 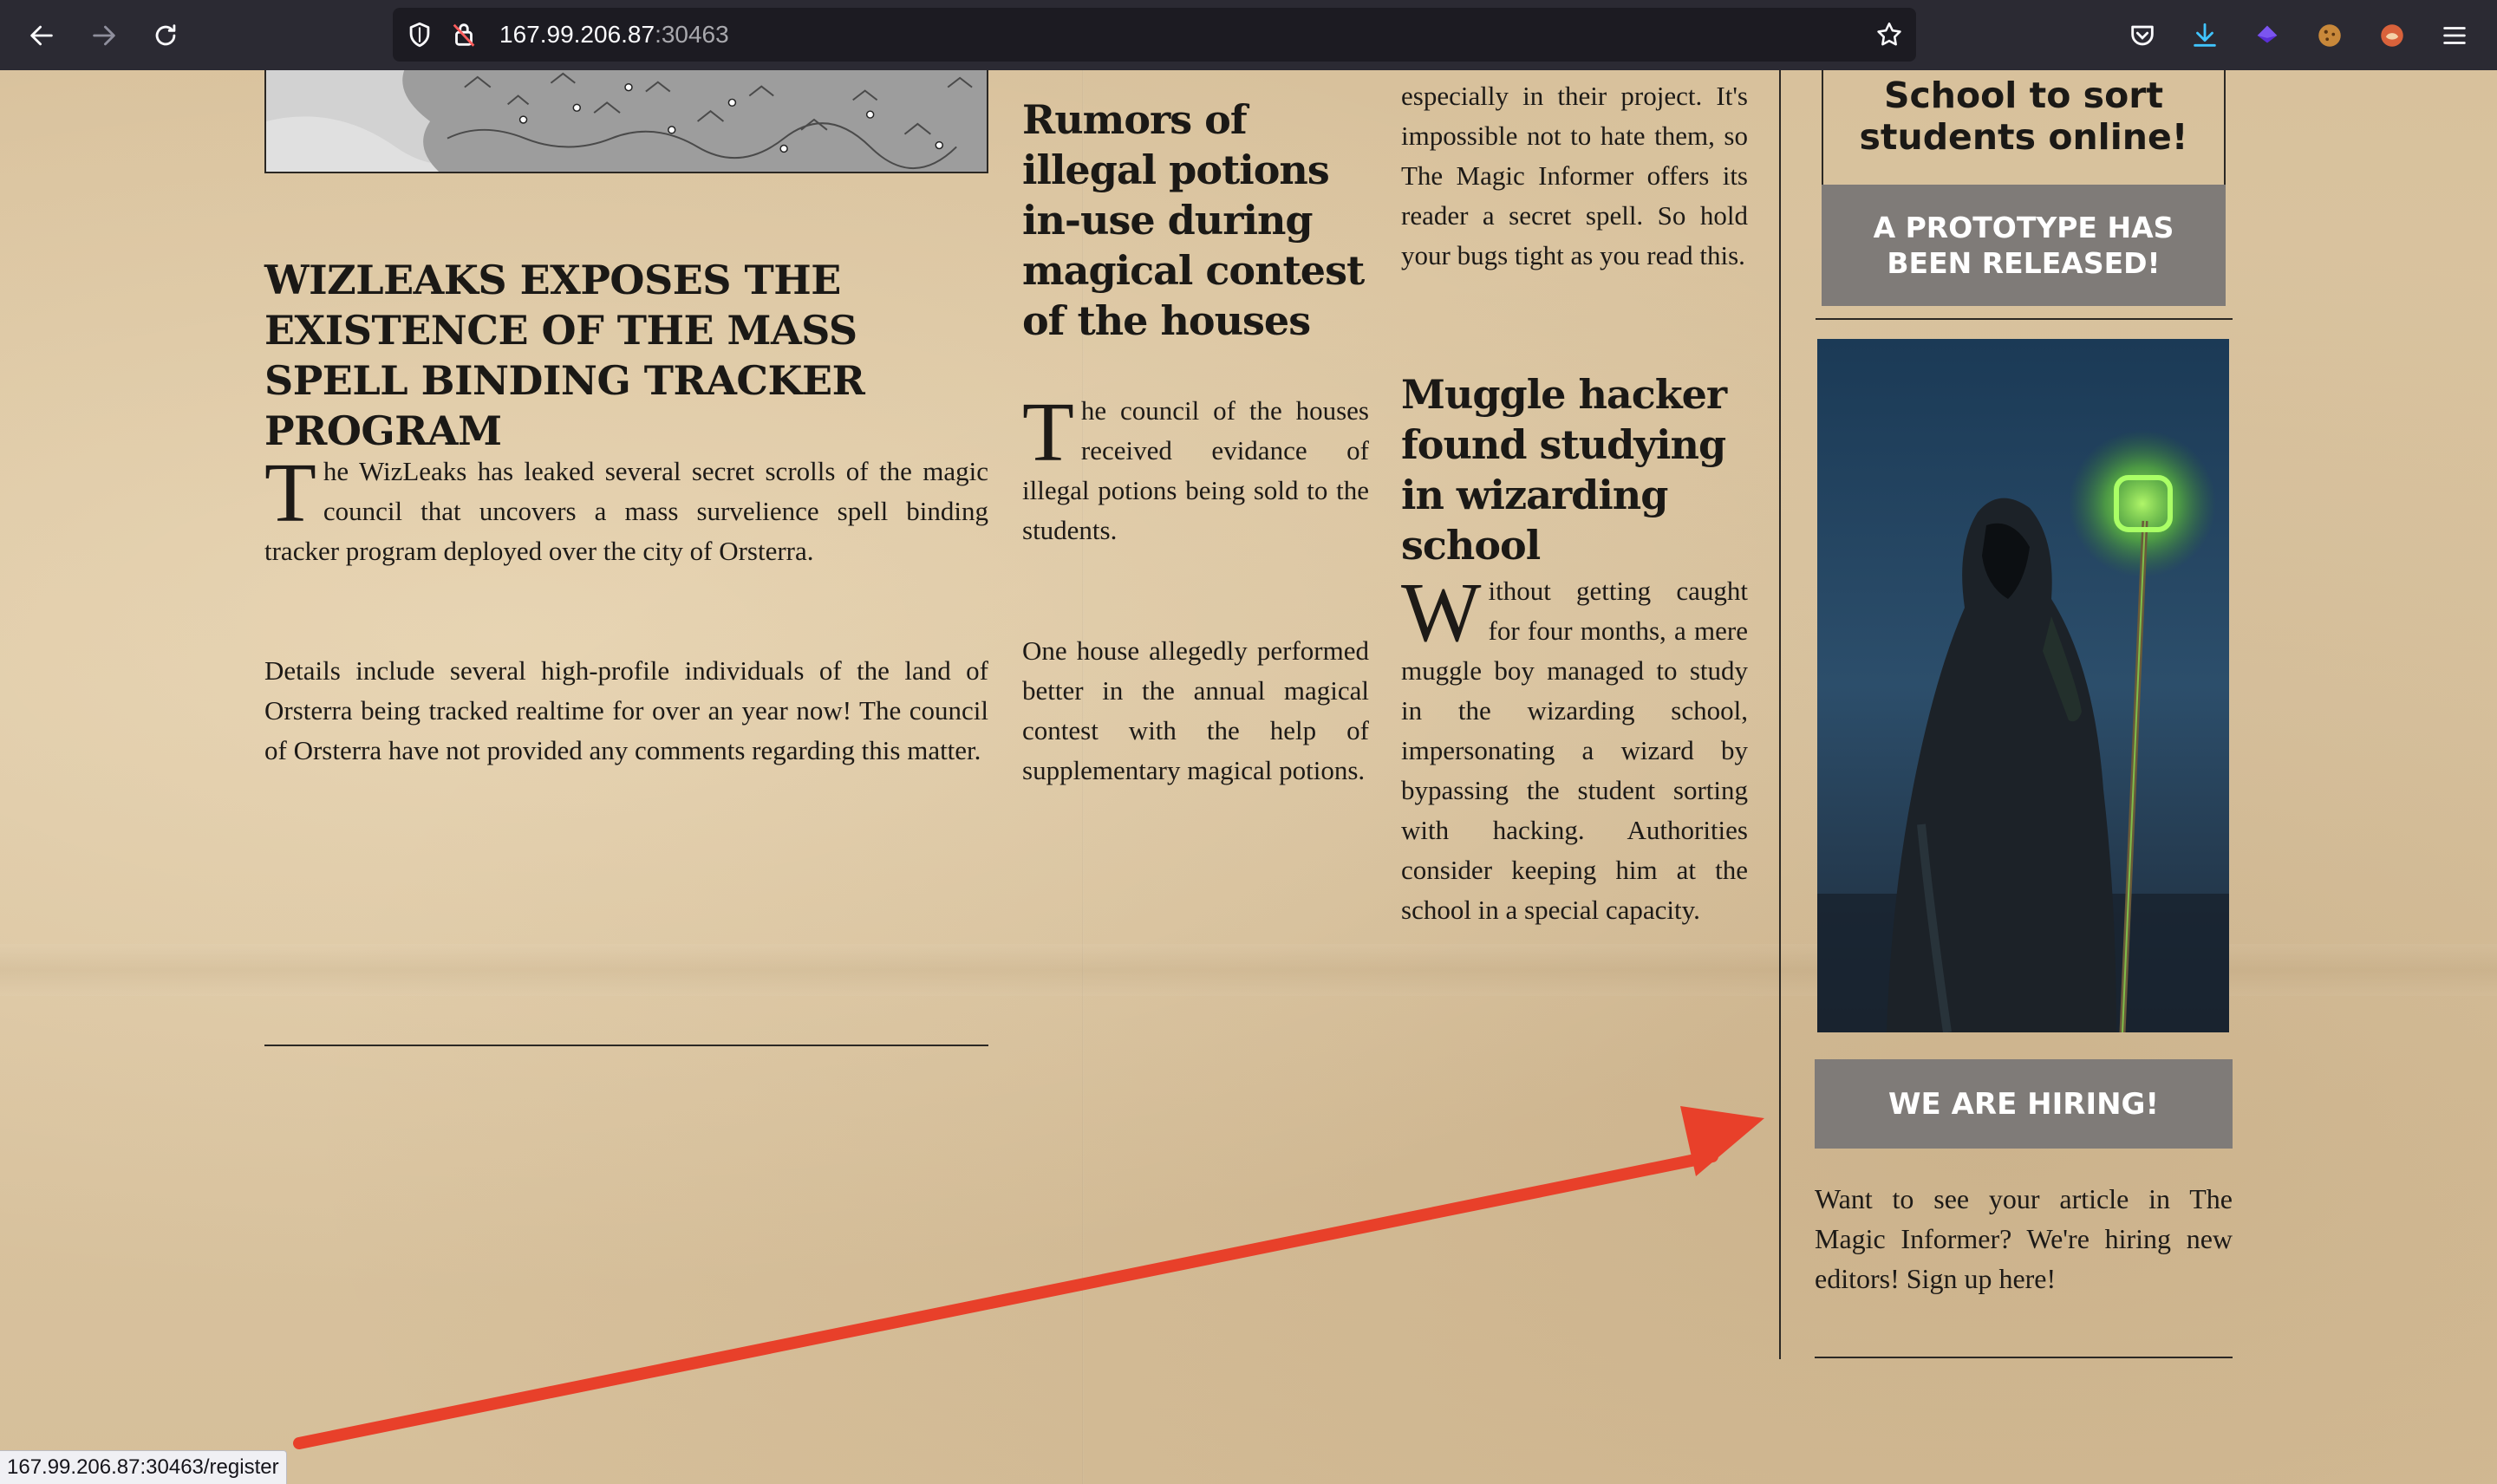 I want to click on pocket-icon, so click(x=2142, y=35).